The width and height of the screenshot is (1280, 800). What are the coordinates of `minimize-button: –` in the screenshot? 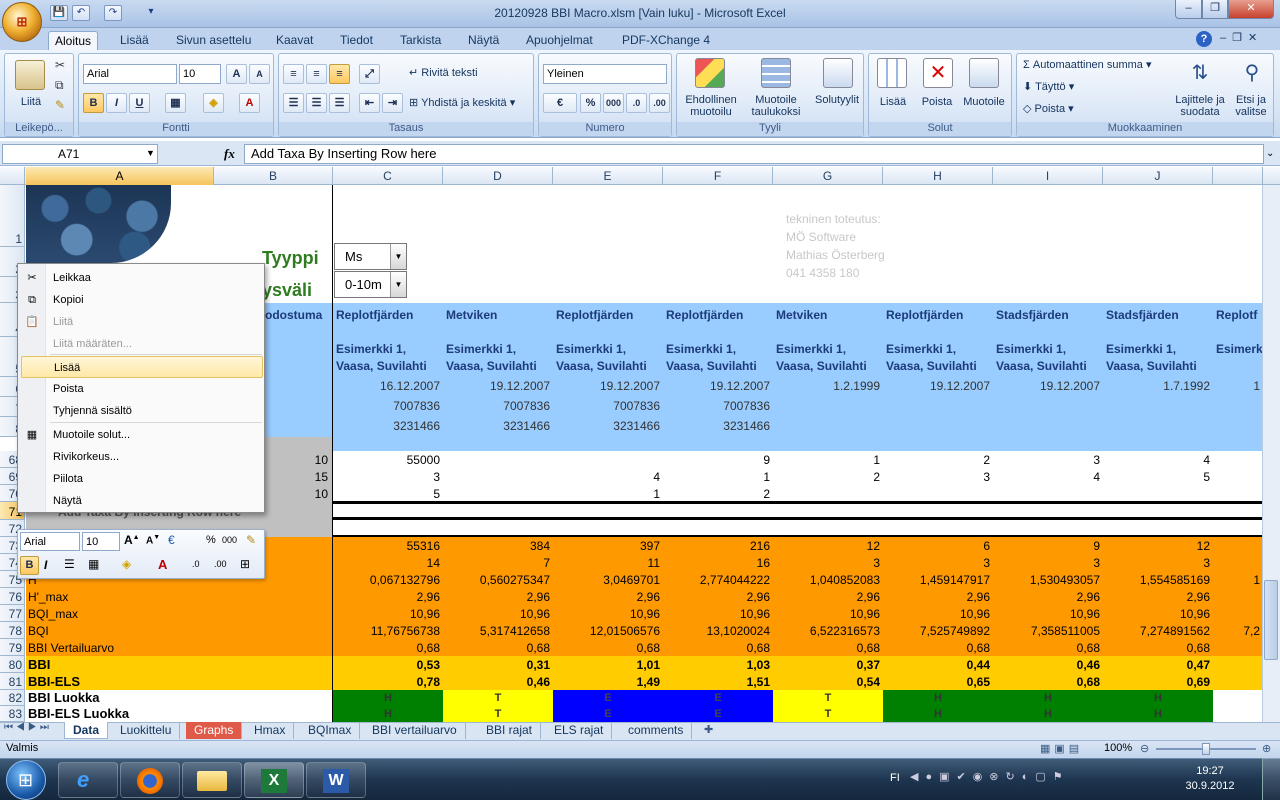 It's located at (1188, 9).